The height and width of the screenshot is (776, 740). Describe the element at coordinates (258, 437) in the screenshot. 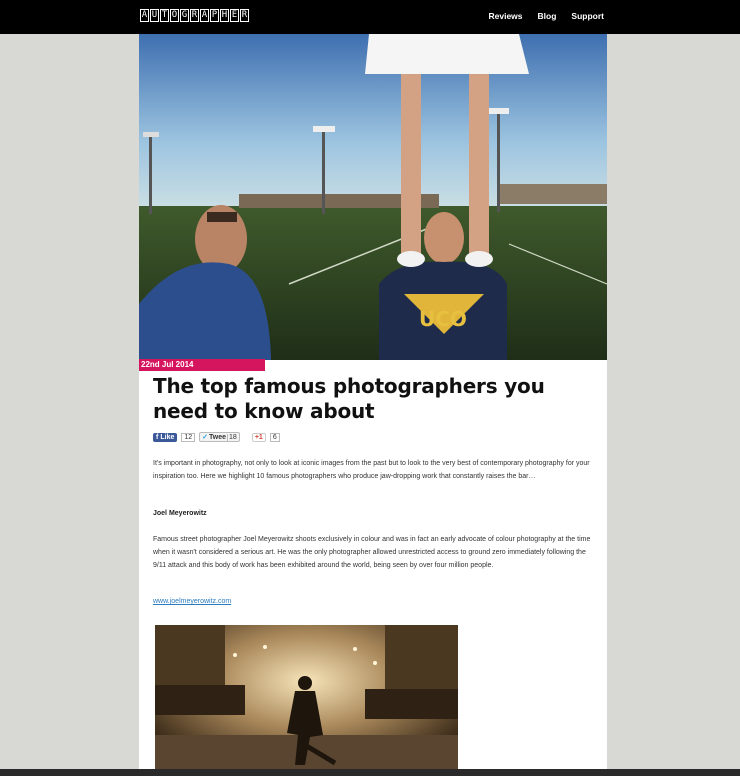

I see `google-plus-button: +1` at that location.